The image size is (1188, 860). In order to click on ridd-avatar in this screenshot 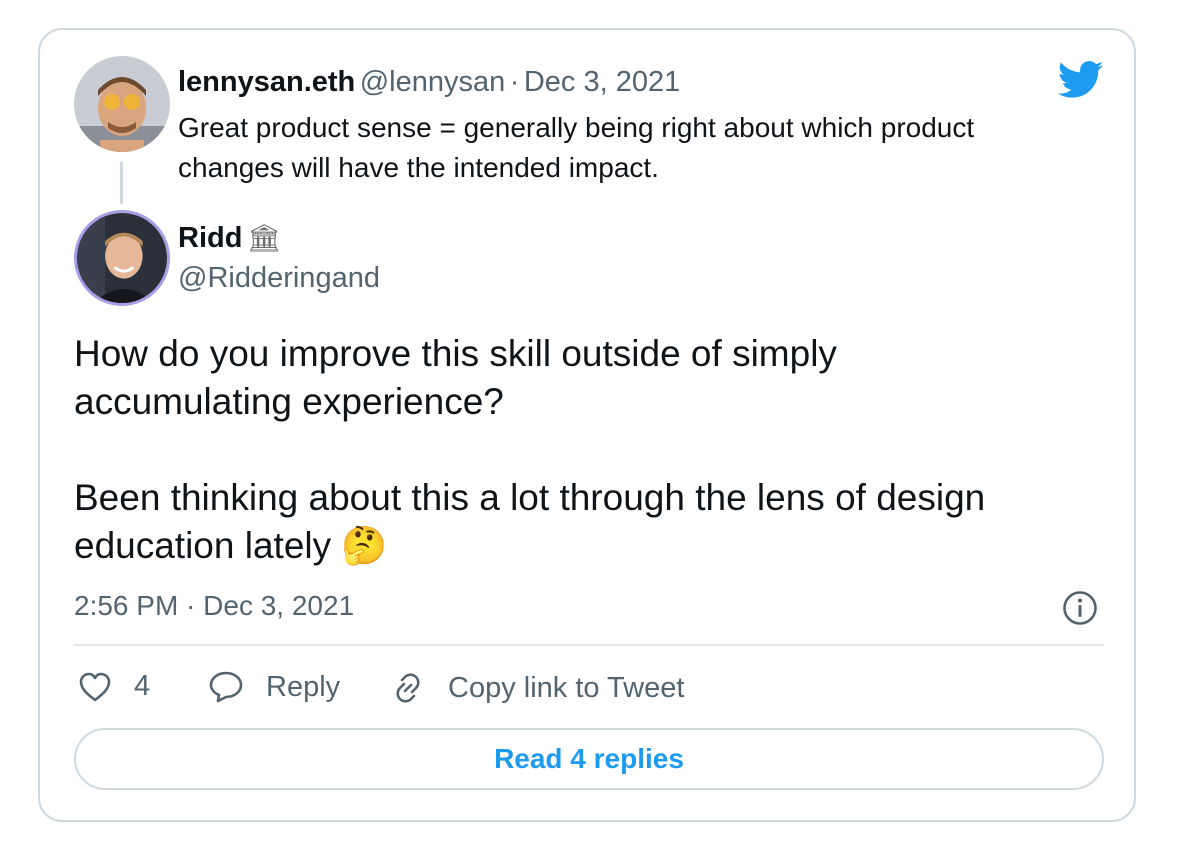, I will do `click(122, 258)`.